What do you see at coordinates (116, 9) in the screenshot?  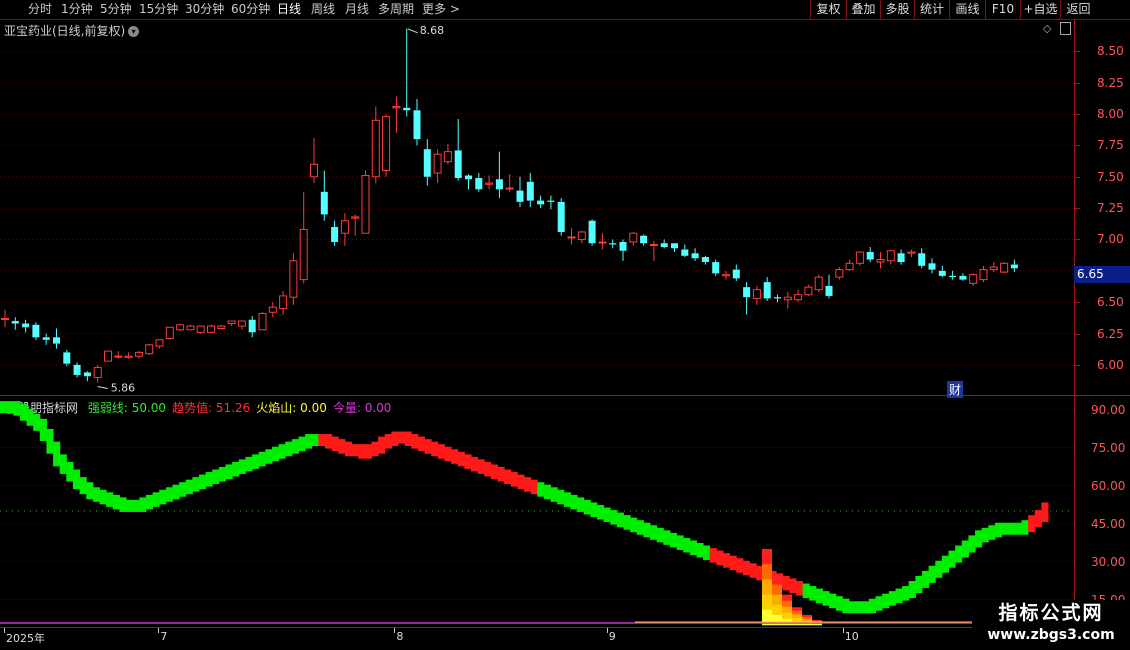 I see `period-tab-2: 5分钟` at bounding box center [116, 9].